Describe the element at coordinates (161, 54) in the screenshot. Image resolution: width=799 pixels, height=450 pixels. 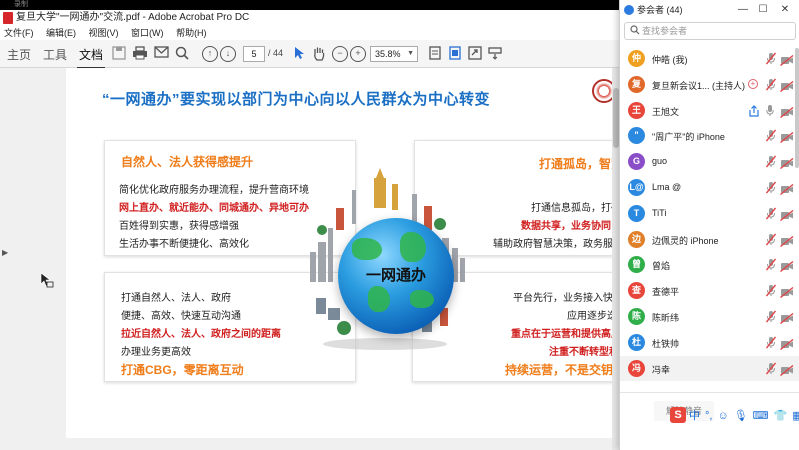
I see `email-icon` at that location.